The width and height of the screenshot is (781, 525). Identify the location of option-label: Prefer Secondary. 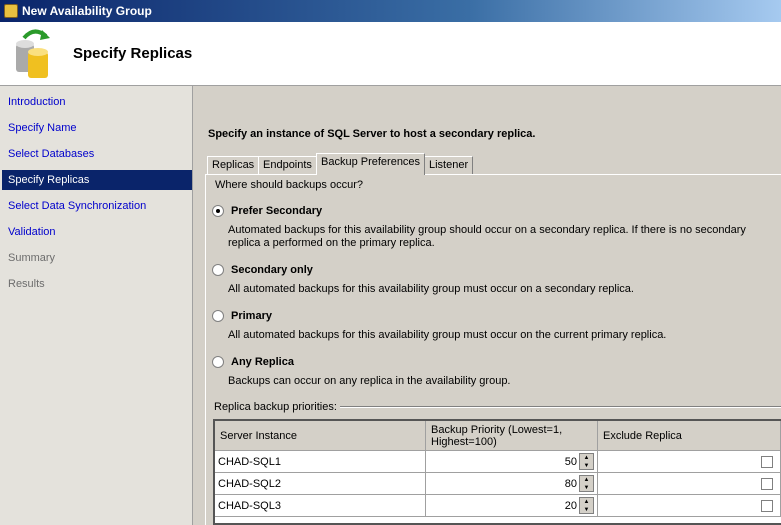
(276, 211).